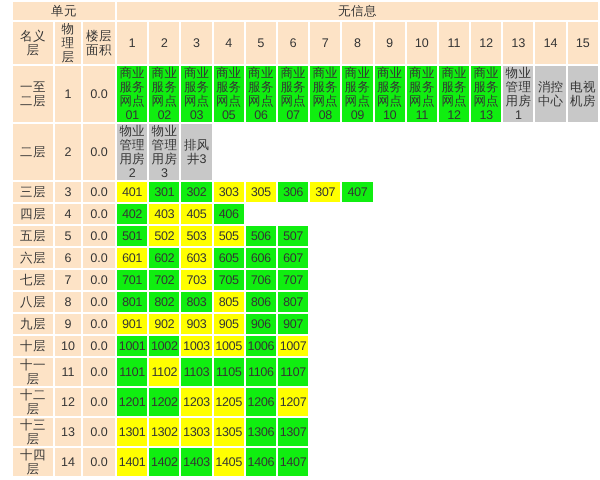 Image resolution: width=600 pixels, height=480 pixels. What do you see at coordinates (261, 302) in the screenshot?
I see `room-cell: 806` at bounding box center [261, 302].